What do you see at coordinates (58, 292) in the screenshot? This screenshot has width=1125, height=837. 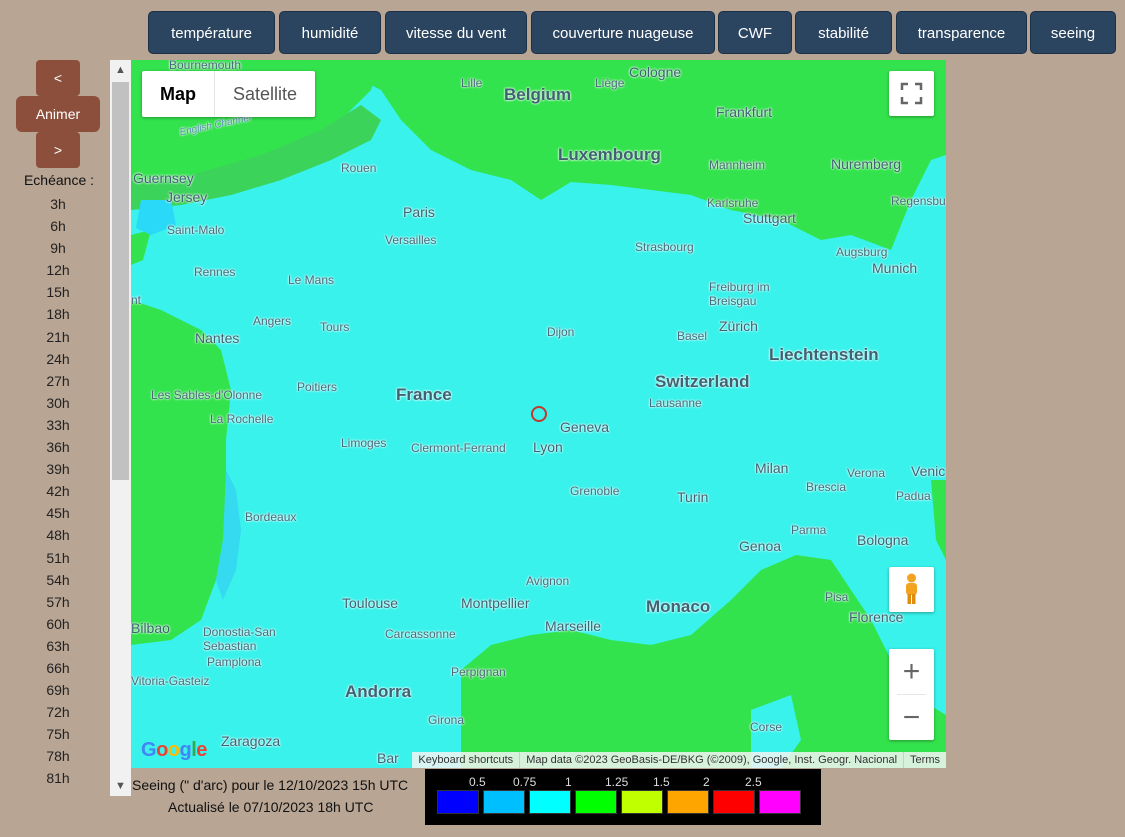 I see `forecast-step-item: 15h` at bounding box center [58, 292].